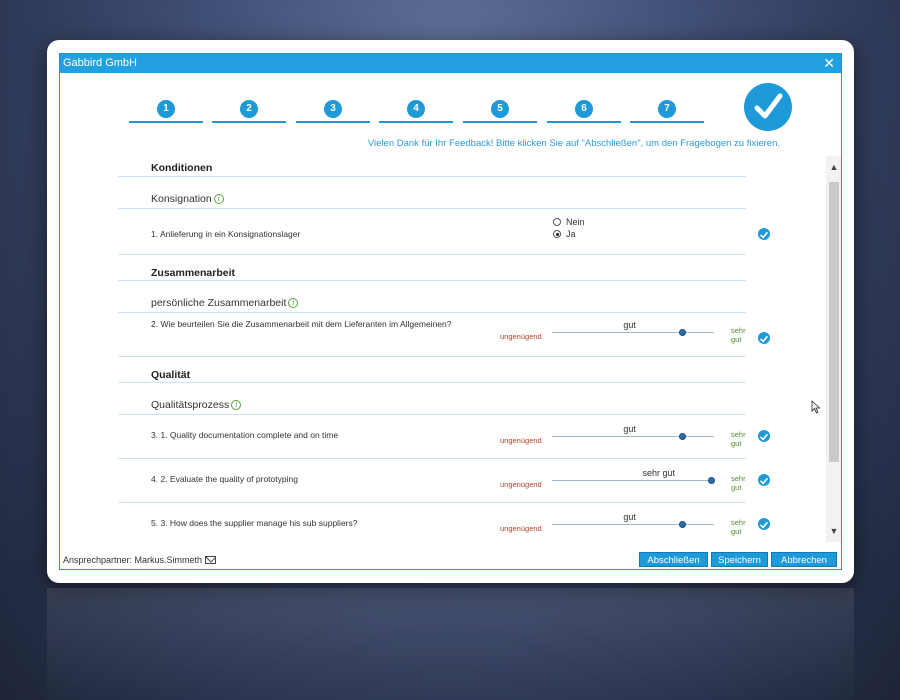  I want to click on contact-text: Ansprechpartner: Markus.Simmeth, so click(133, 560).